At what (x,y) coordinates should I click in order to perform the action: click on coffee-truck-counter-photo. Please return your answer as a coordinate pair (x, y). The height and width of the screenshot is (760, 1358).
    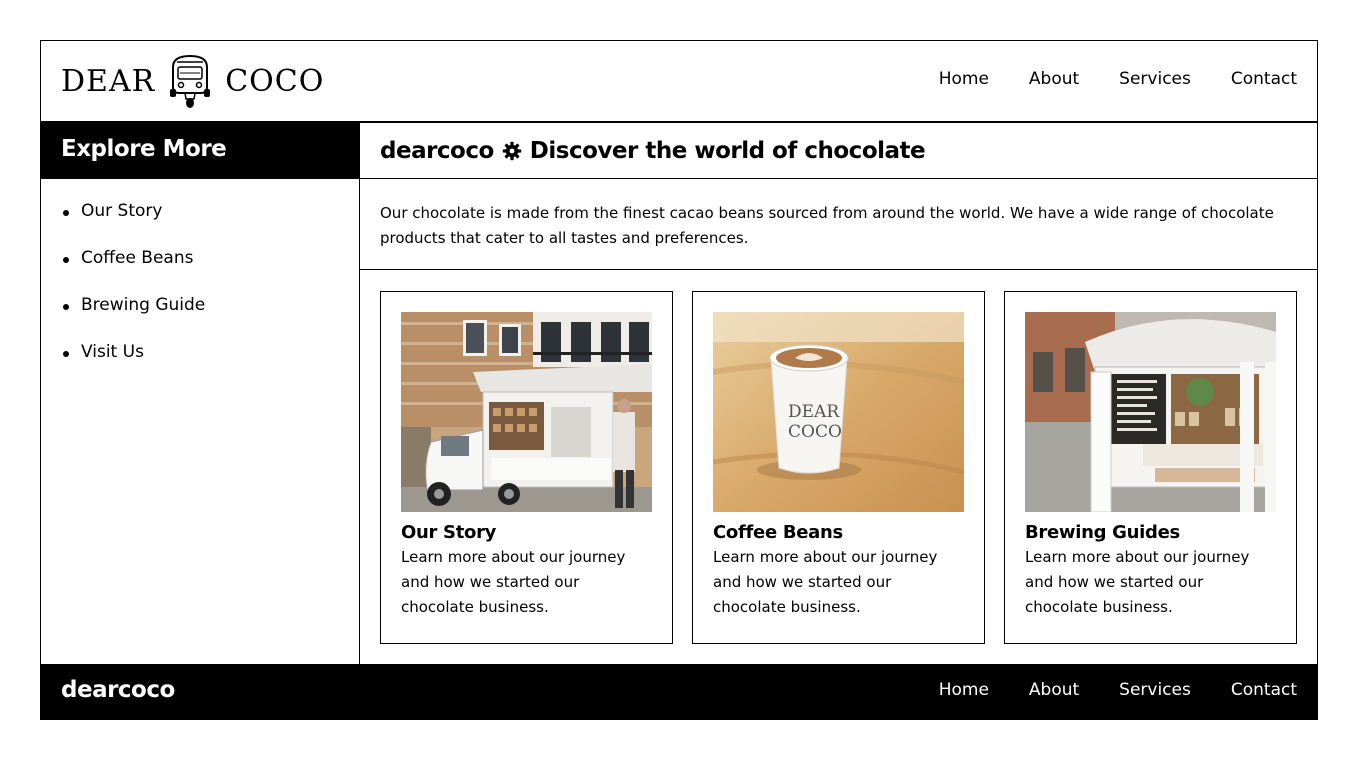
    Looking at the image, I should click on (1150, 412).